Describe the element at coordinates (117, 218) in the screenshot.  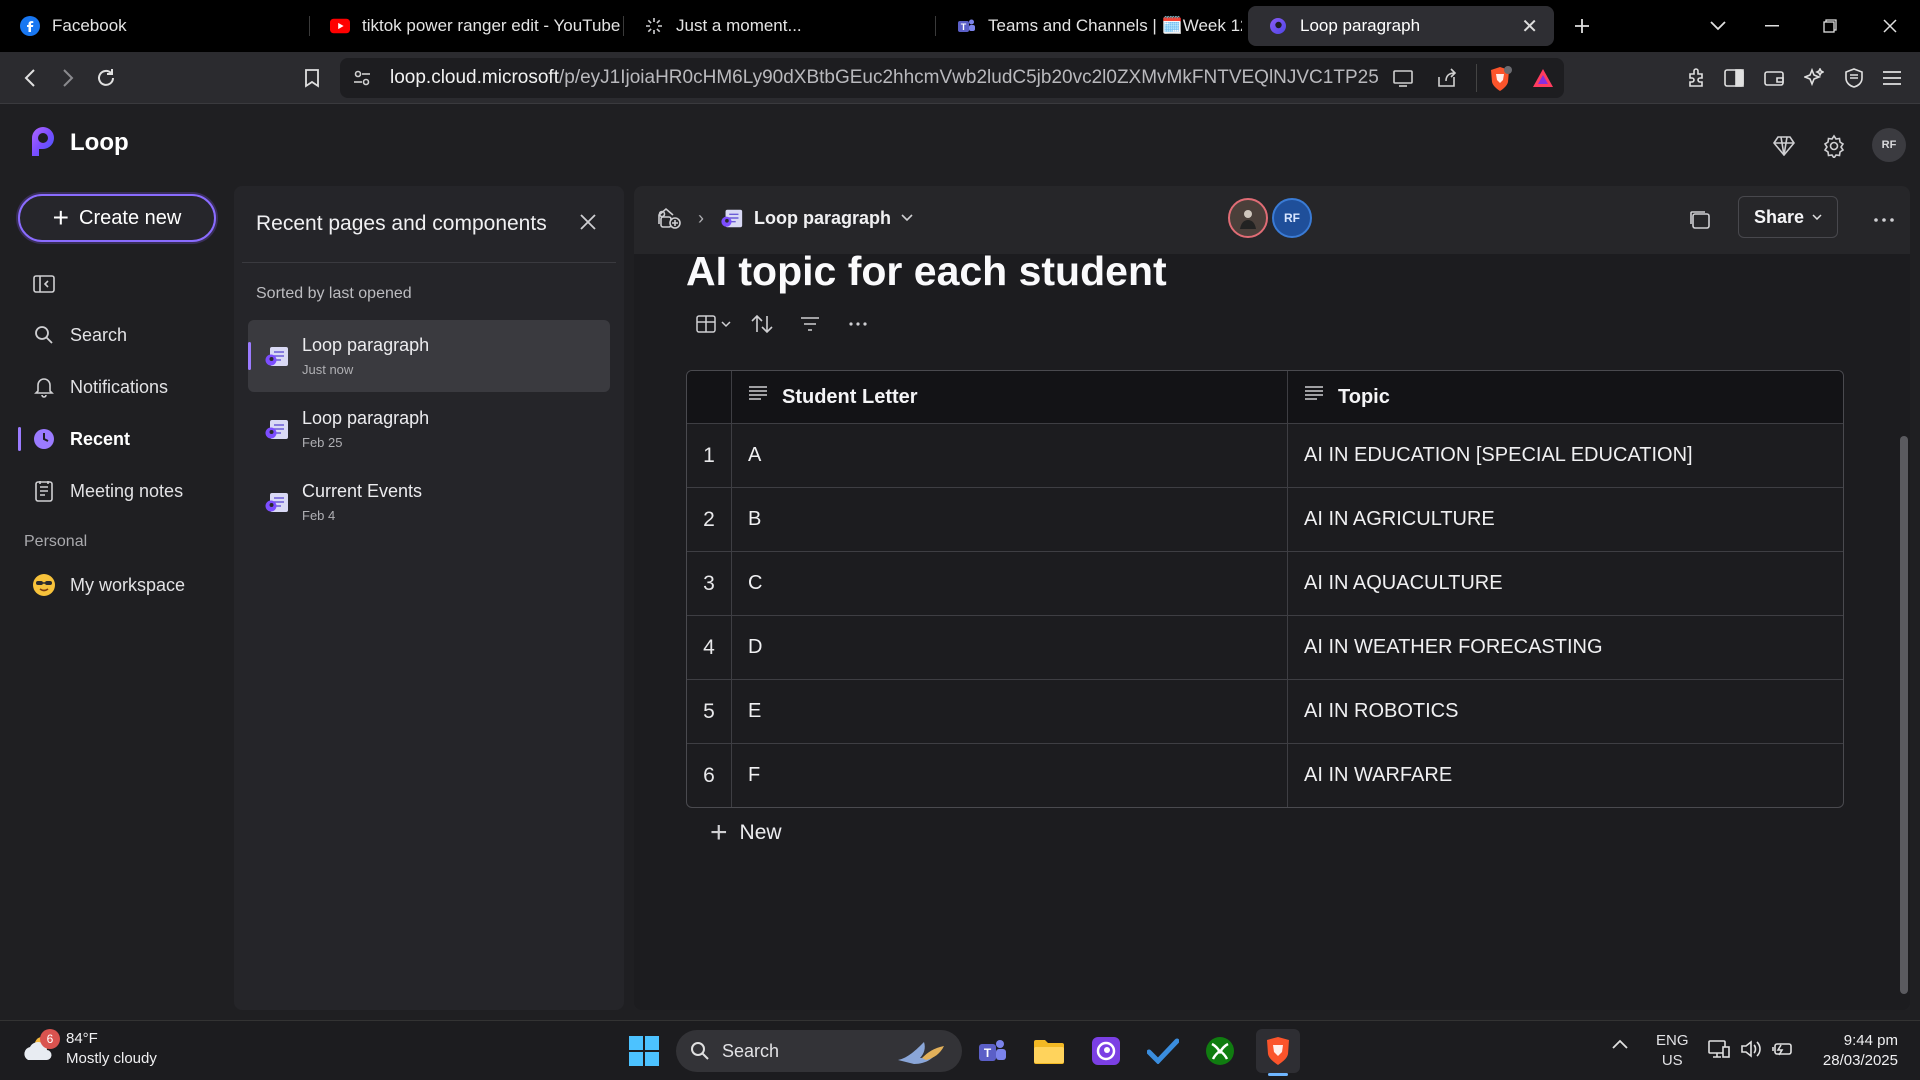
I see `create-new-button: + Create new` at that location.